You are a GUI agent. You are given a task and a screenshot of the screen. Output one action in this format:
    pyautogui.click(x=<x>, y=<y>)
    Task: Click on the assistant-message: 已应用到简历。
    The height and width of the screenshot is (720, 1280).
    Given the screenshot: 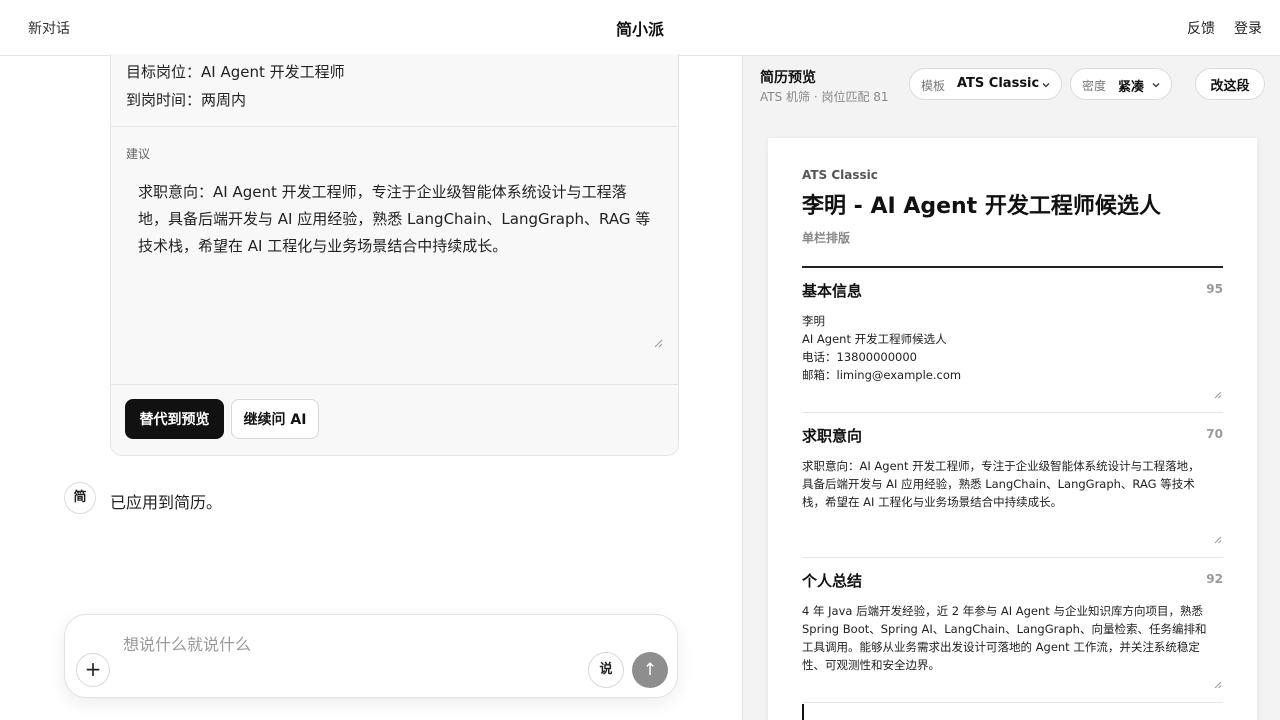 What is the action you would take?
    pyautogui.click(x=166, y=502)
    